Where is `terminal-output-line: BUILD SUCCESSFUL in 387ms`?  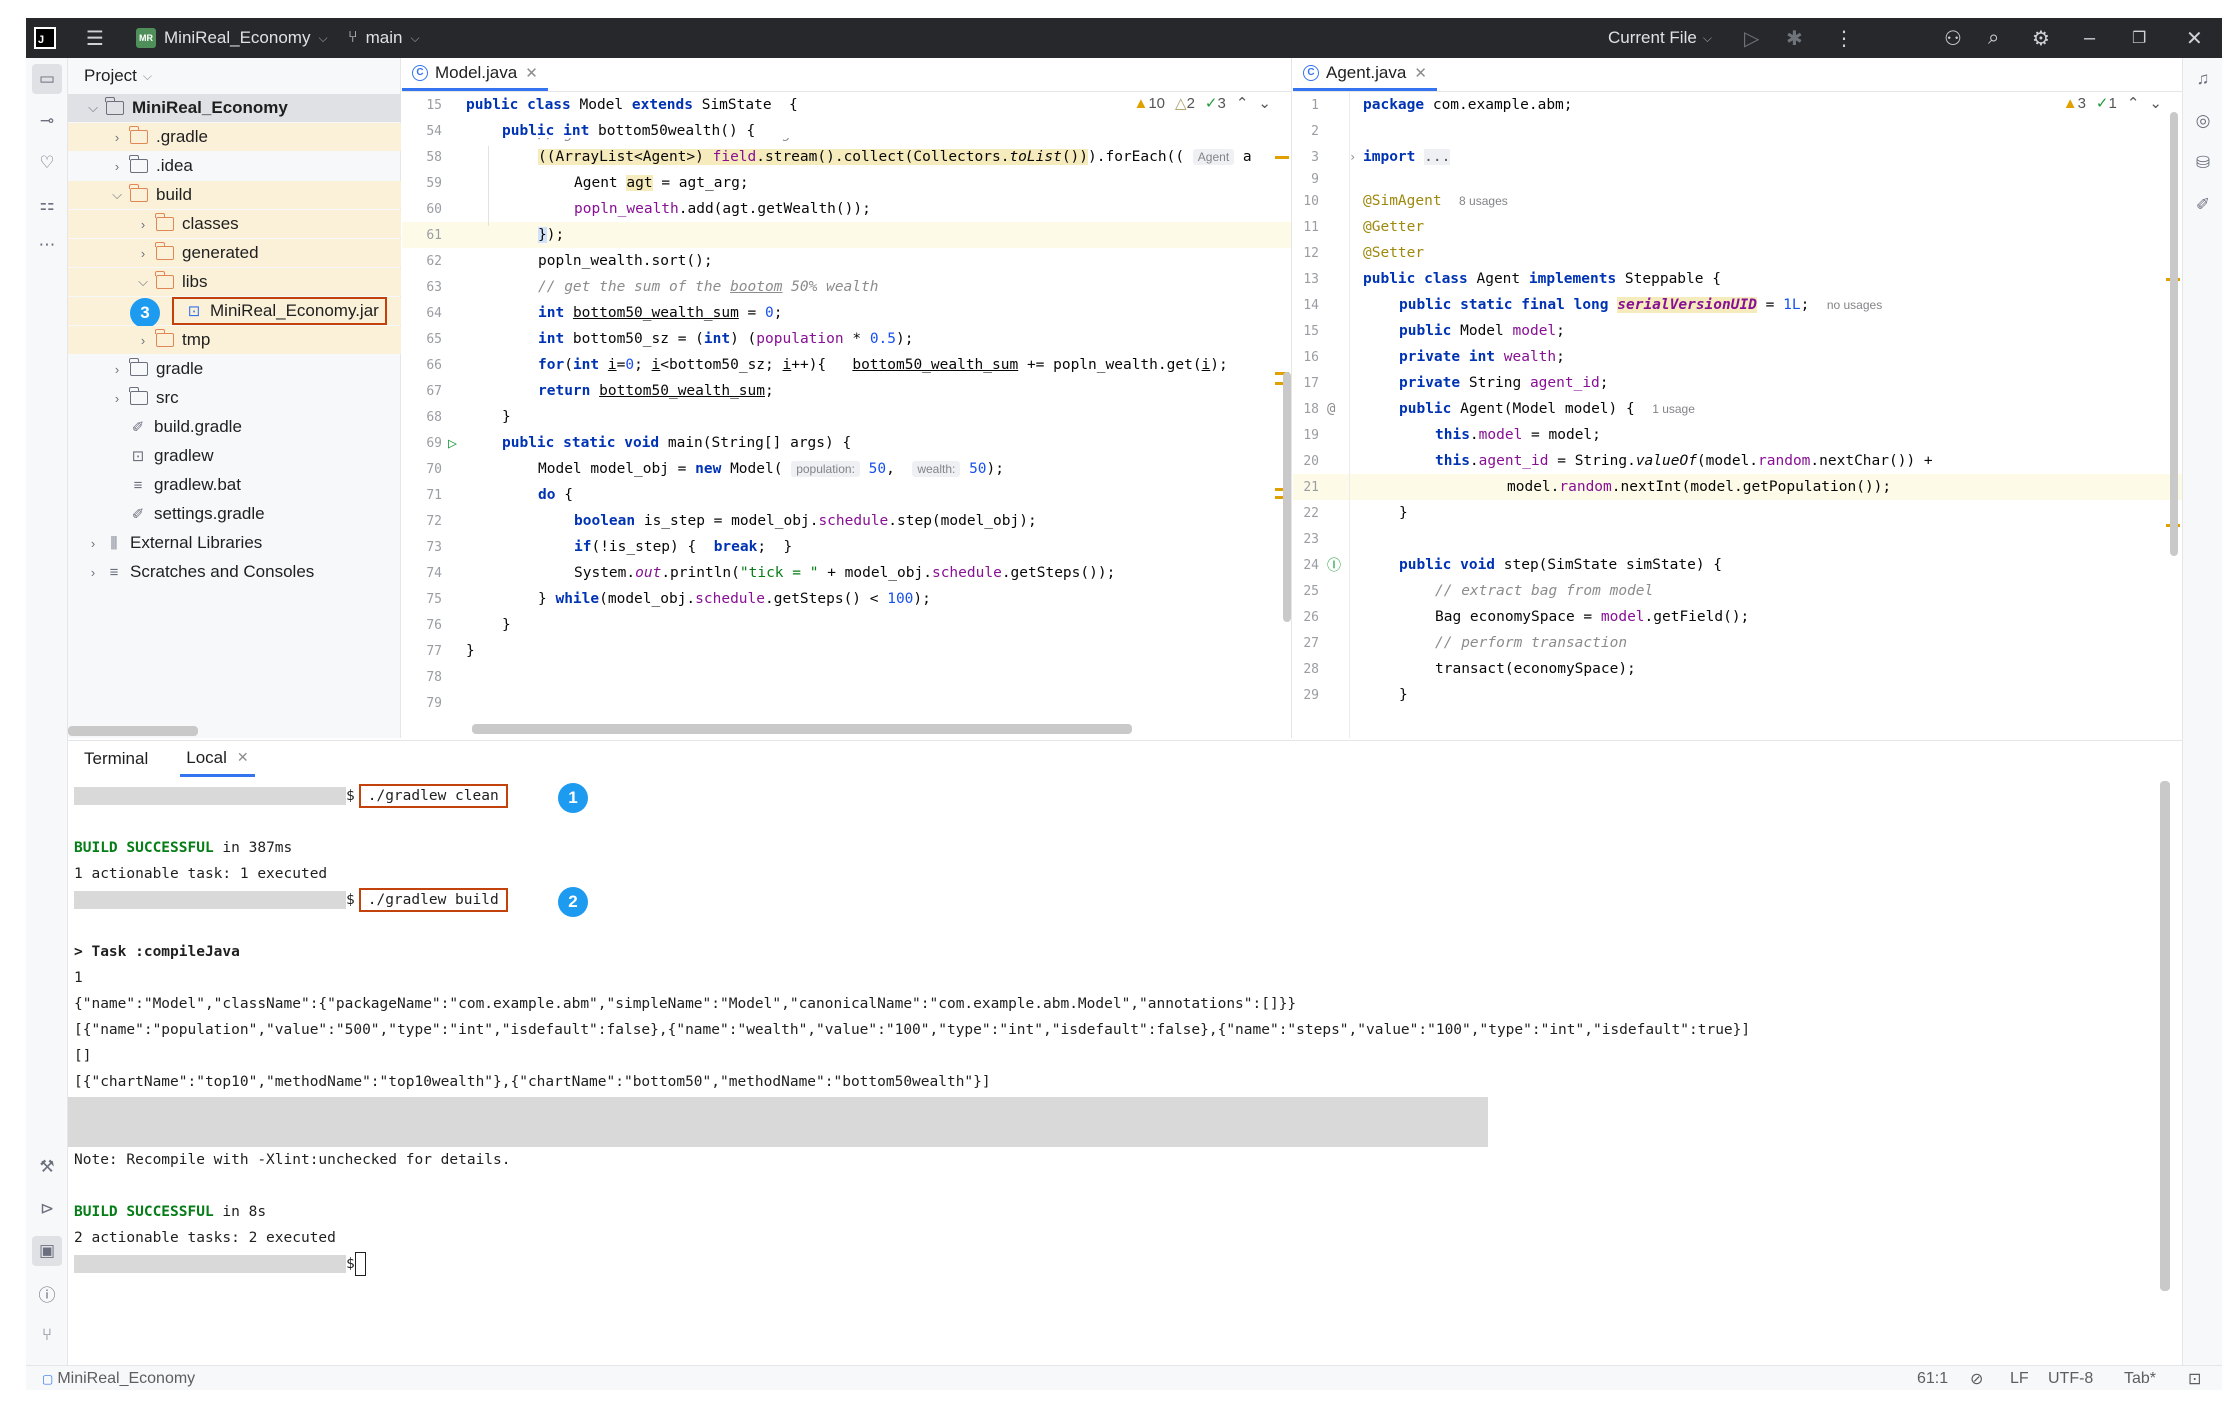 terminal-output-line: BUILD SUCCESSFUL in 387ms is located at coordinates (183, 848).